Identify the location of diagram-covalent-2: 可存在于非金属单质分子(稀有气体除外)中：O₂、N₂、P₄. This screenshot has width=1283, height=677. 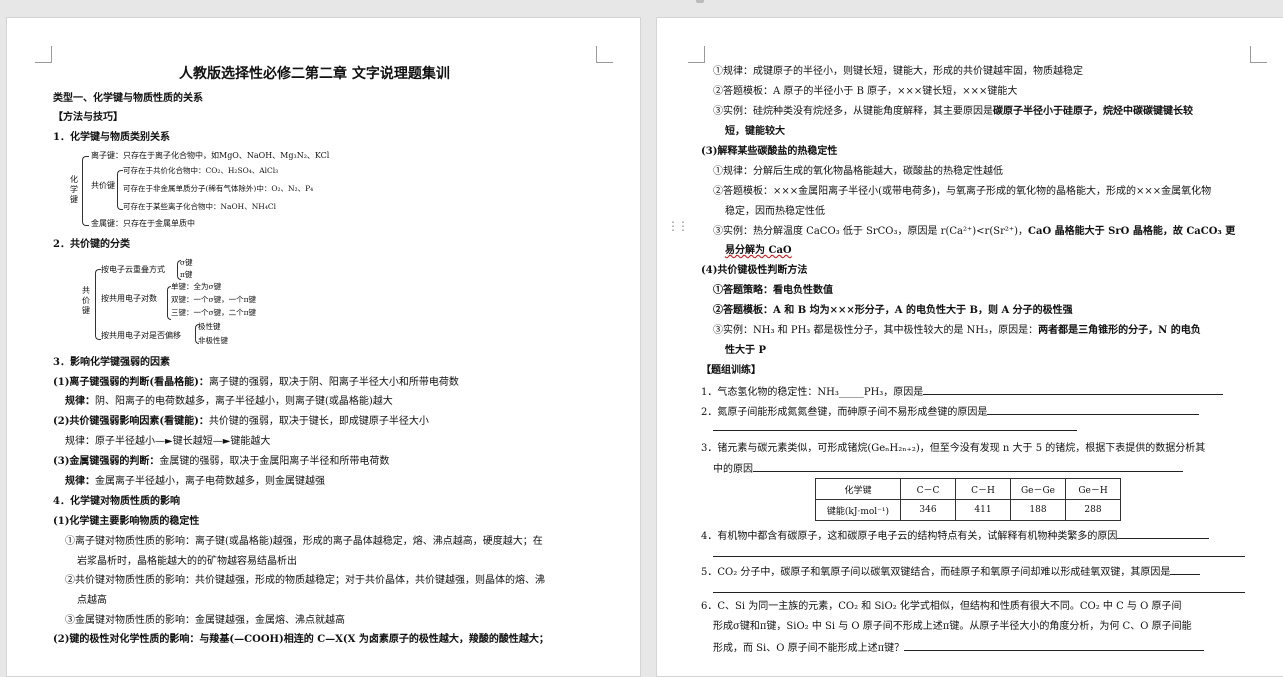
(218, 188).